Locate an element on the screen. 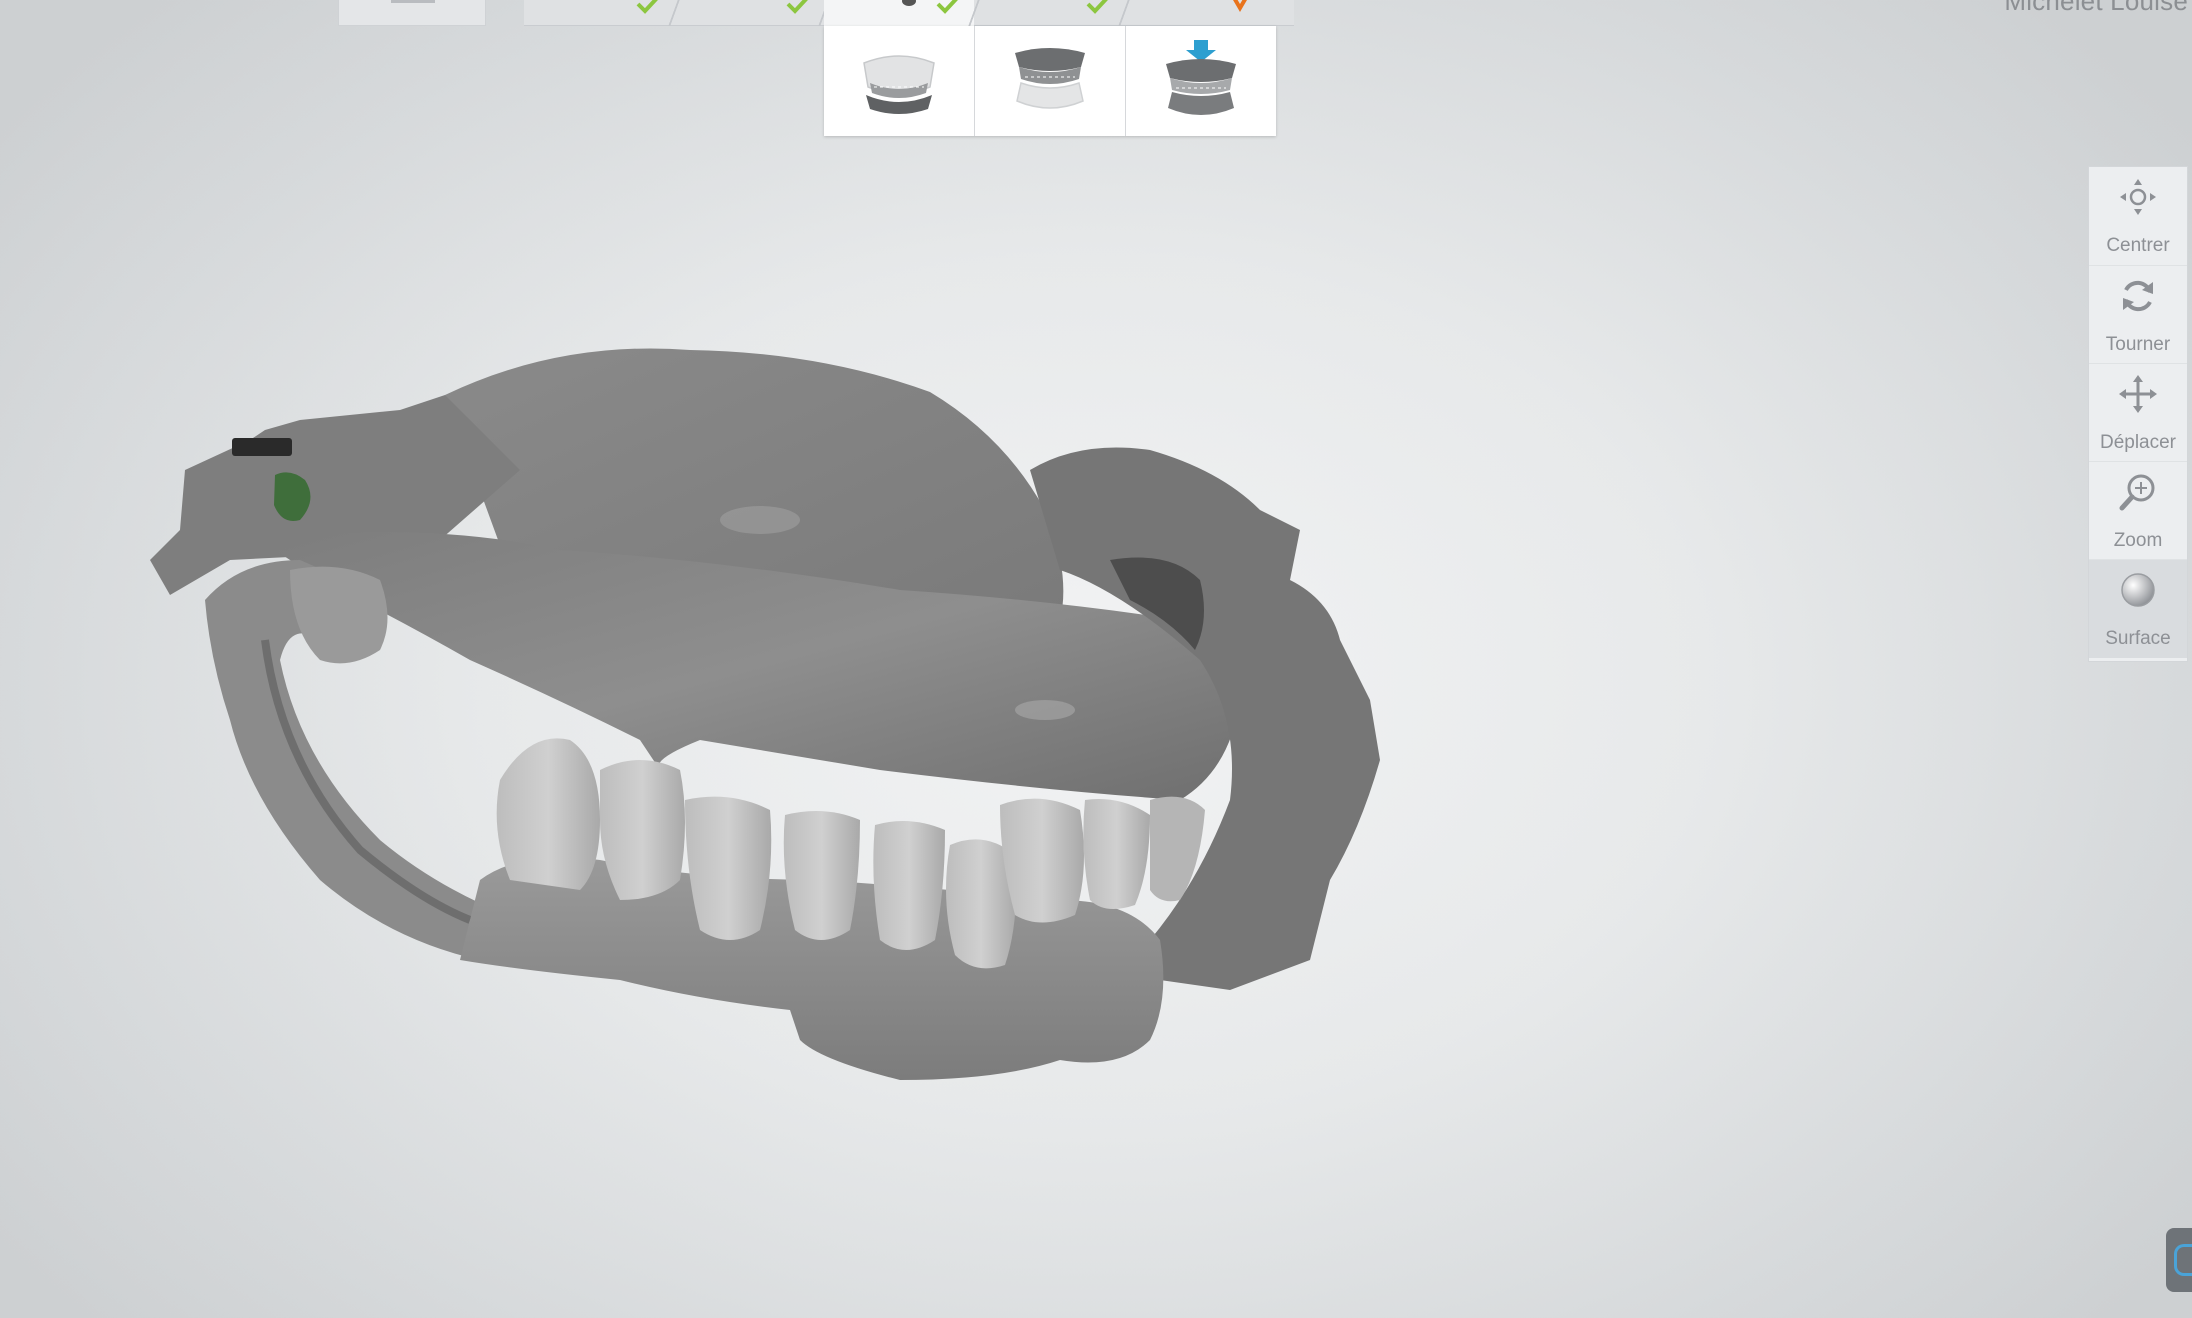 The image size is (2192, 1318). deplacer-button: Déplacer is located at coordinates (2138, 412).